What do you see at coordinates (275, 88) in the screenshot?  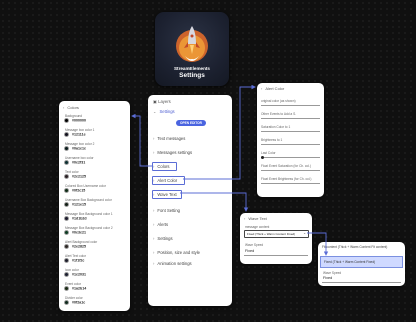 I see `alert-panel-title: Alert Color` at bounding box center [275, 88].